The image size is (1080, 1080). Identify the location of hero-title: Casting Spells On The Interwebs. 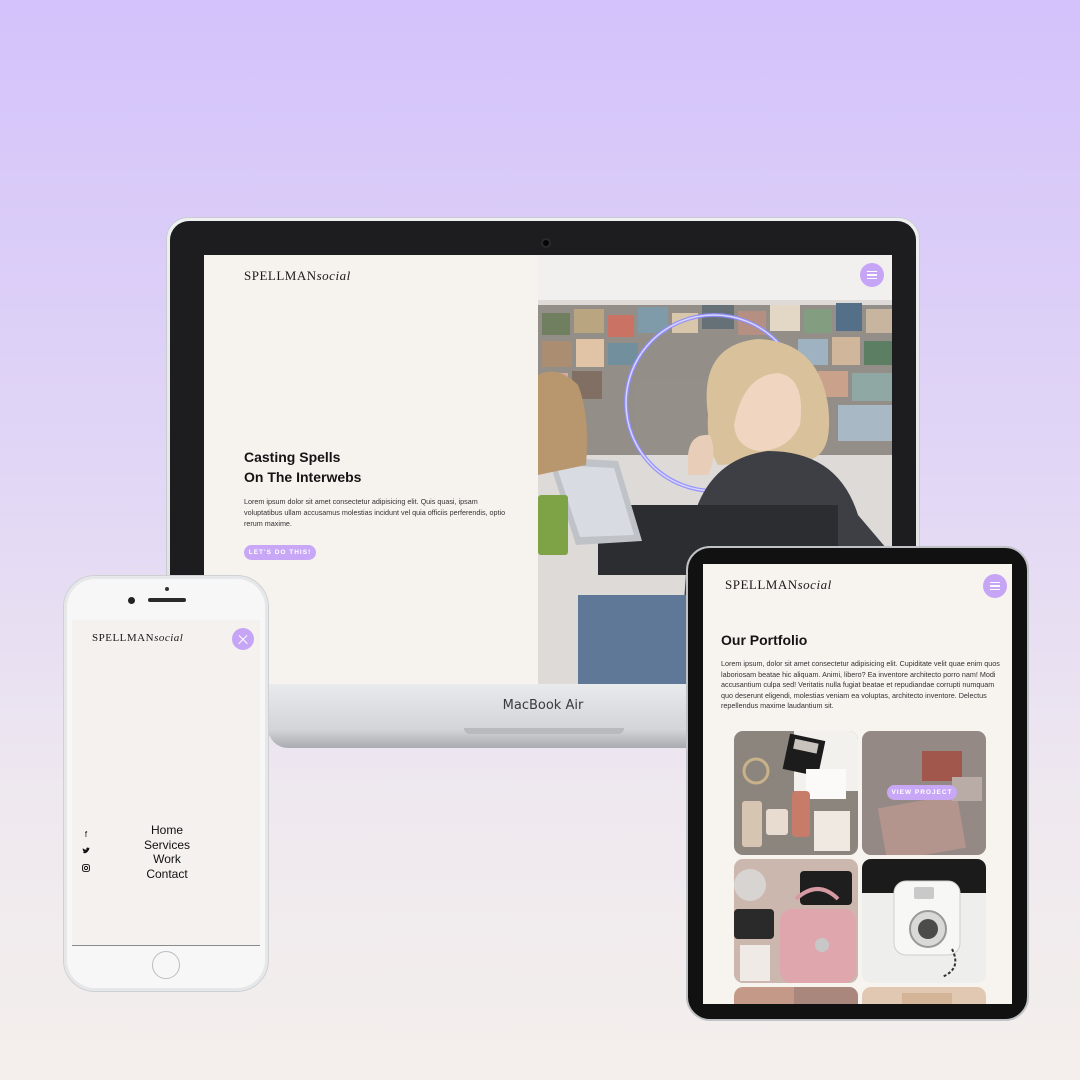
(364, 467).